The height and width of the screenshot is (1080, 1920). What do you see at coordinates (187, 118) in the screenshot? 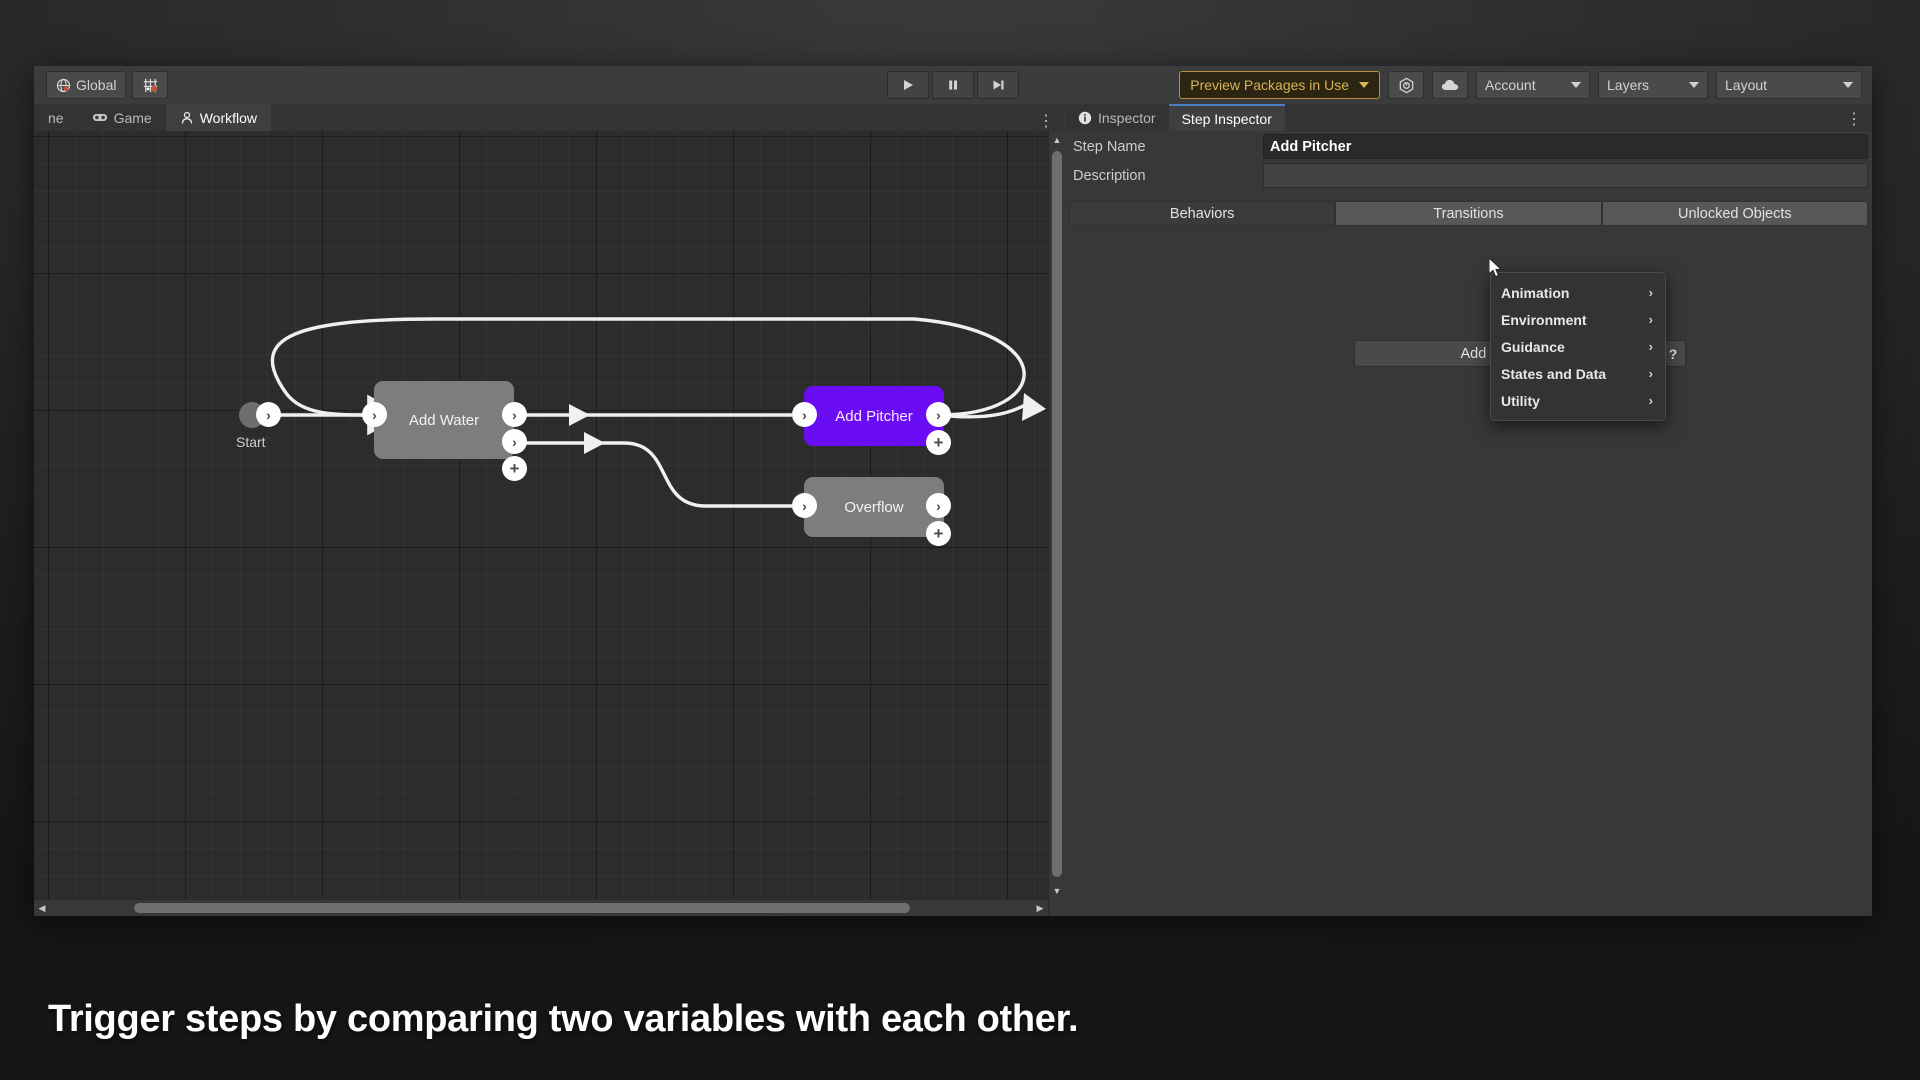
I see `workflow-icon` at bounding box center [187, 118].